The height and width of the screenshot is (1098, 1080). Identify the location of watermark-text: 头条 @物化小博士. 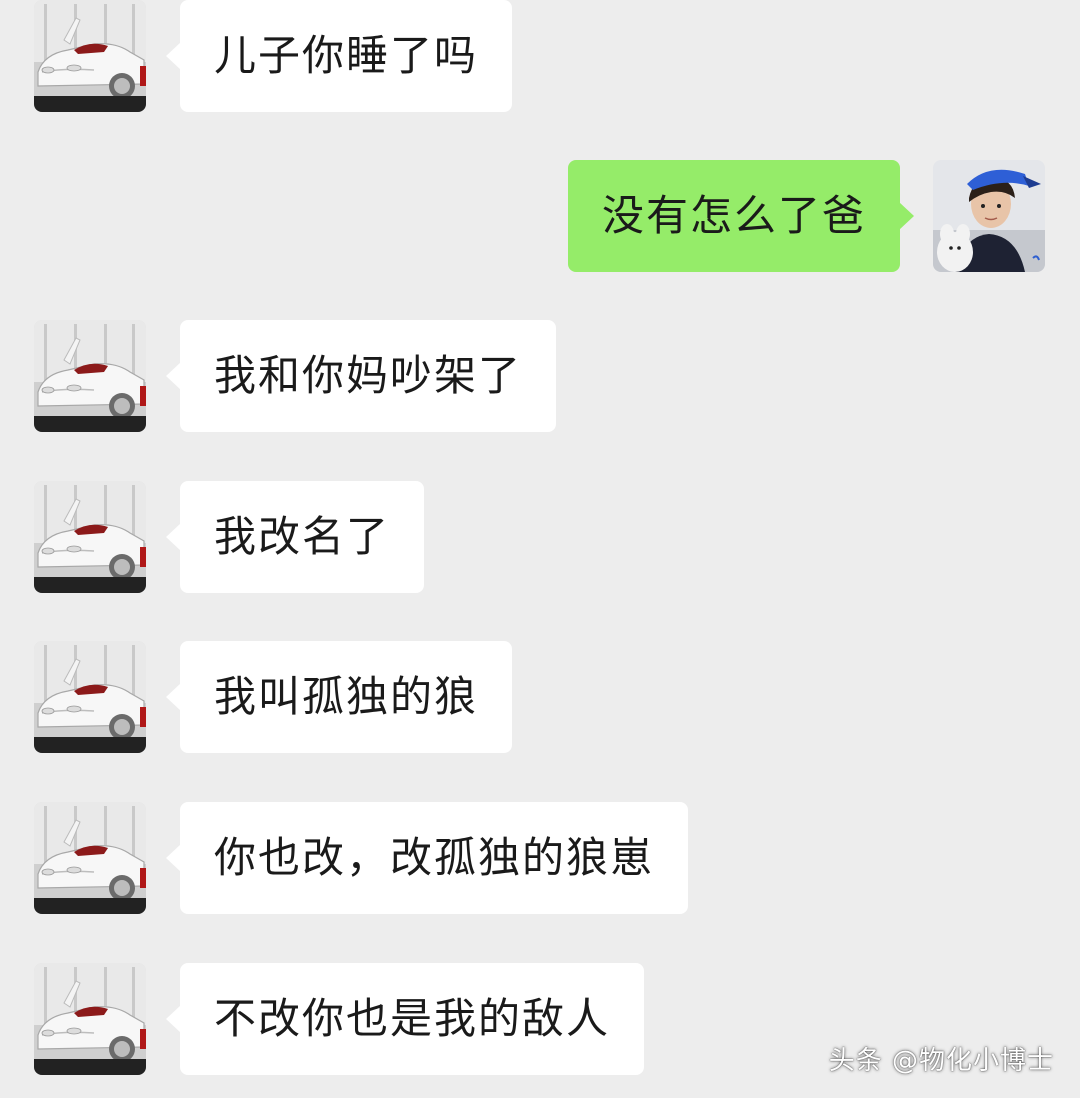
(941, 1061).